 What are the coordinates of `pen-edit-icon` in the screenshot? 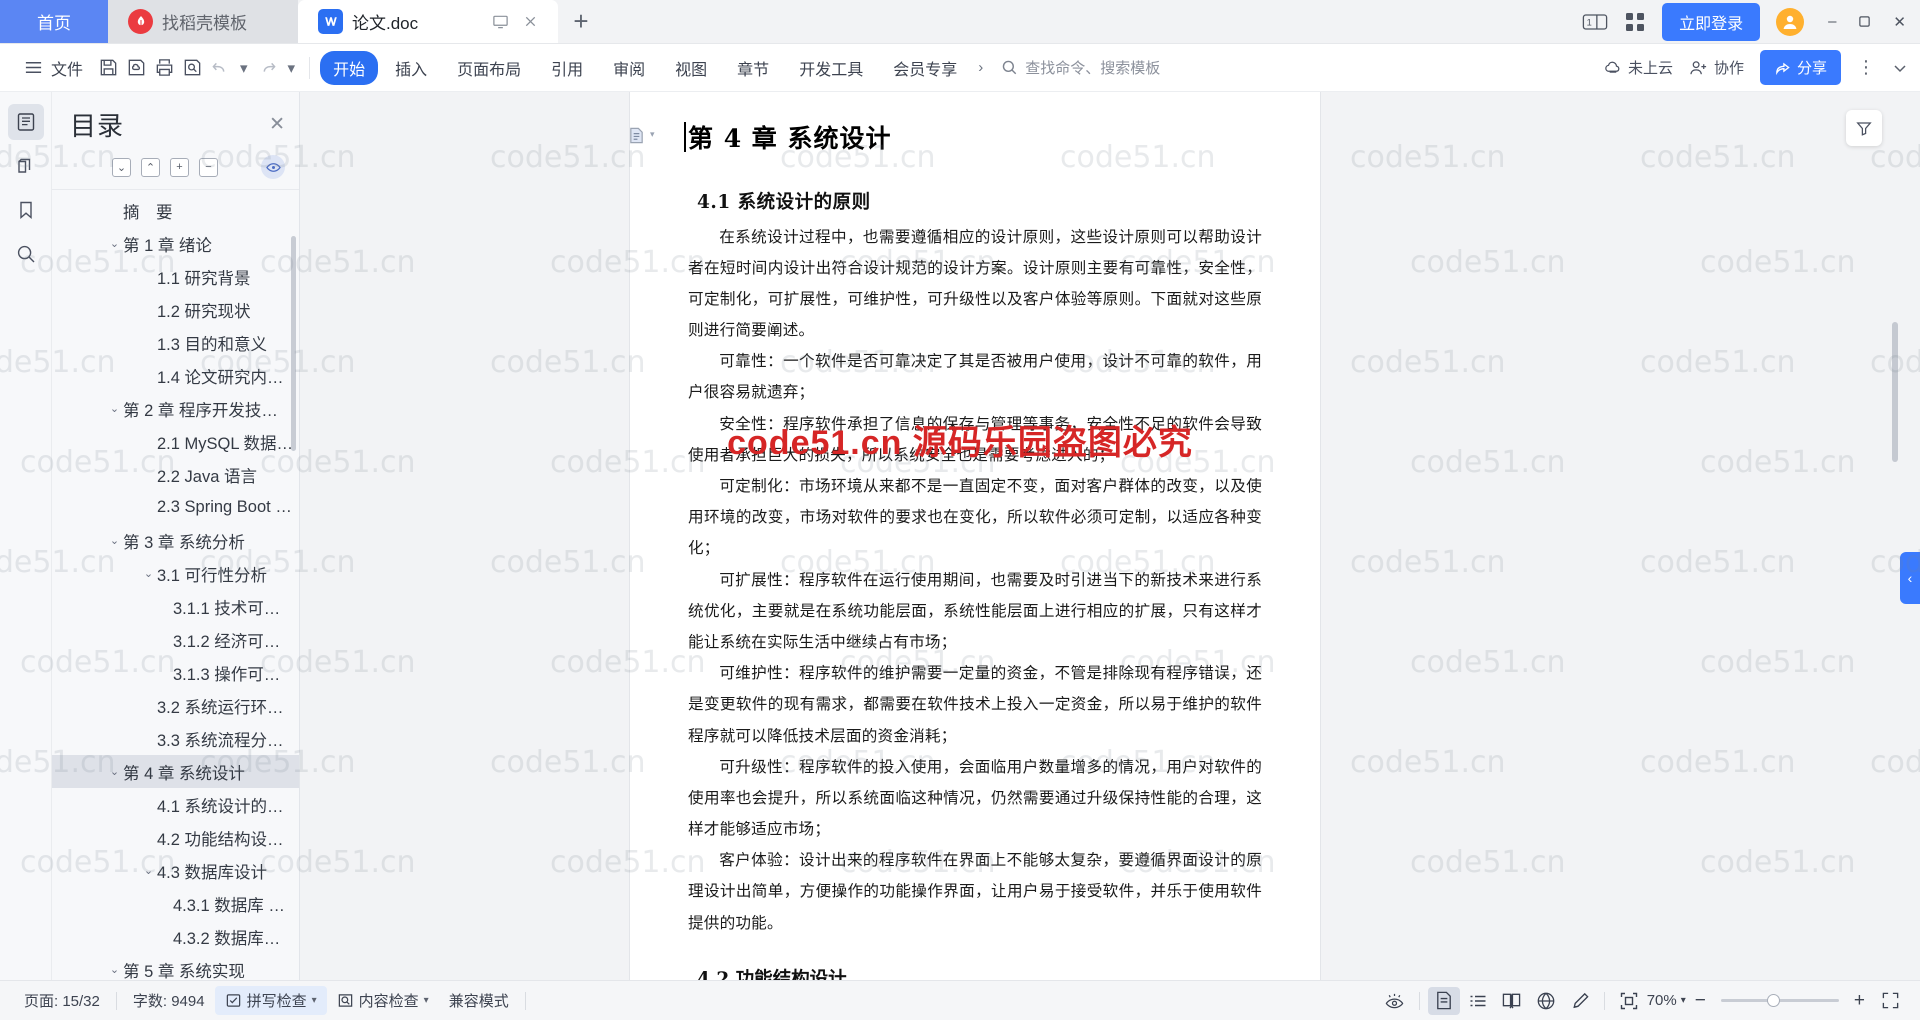 It's located at (1580, 1001).